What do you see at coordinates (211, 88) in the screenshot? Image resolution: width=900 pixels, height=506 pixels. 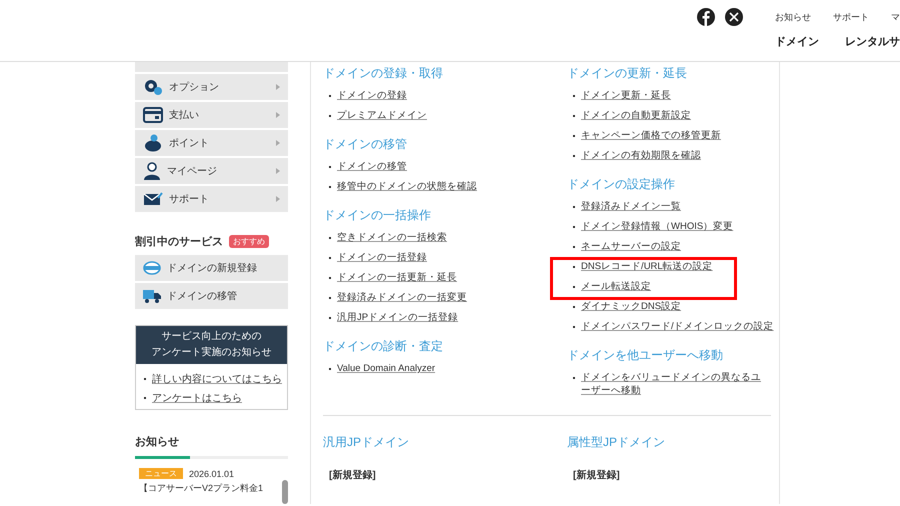 I see `sidebar-menu-item: オプション` at bounding box center [211, 88].